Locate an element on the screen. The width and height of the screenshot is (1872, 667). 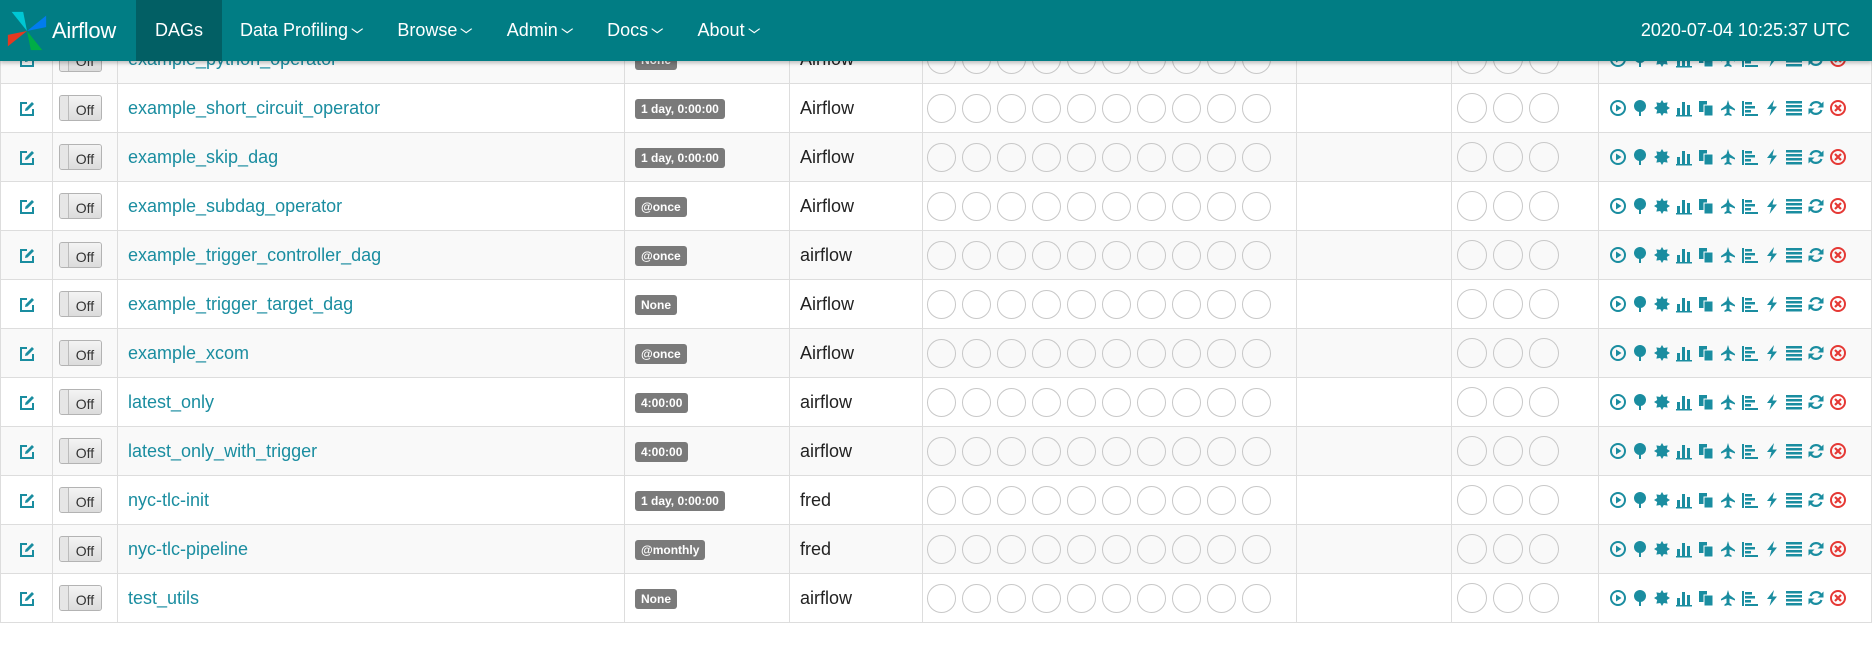
nav-item-dags: DAGs is located at coordinates (179, 30).